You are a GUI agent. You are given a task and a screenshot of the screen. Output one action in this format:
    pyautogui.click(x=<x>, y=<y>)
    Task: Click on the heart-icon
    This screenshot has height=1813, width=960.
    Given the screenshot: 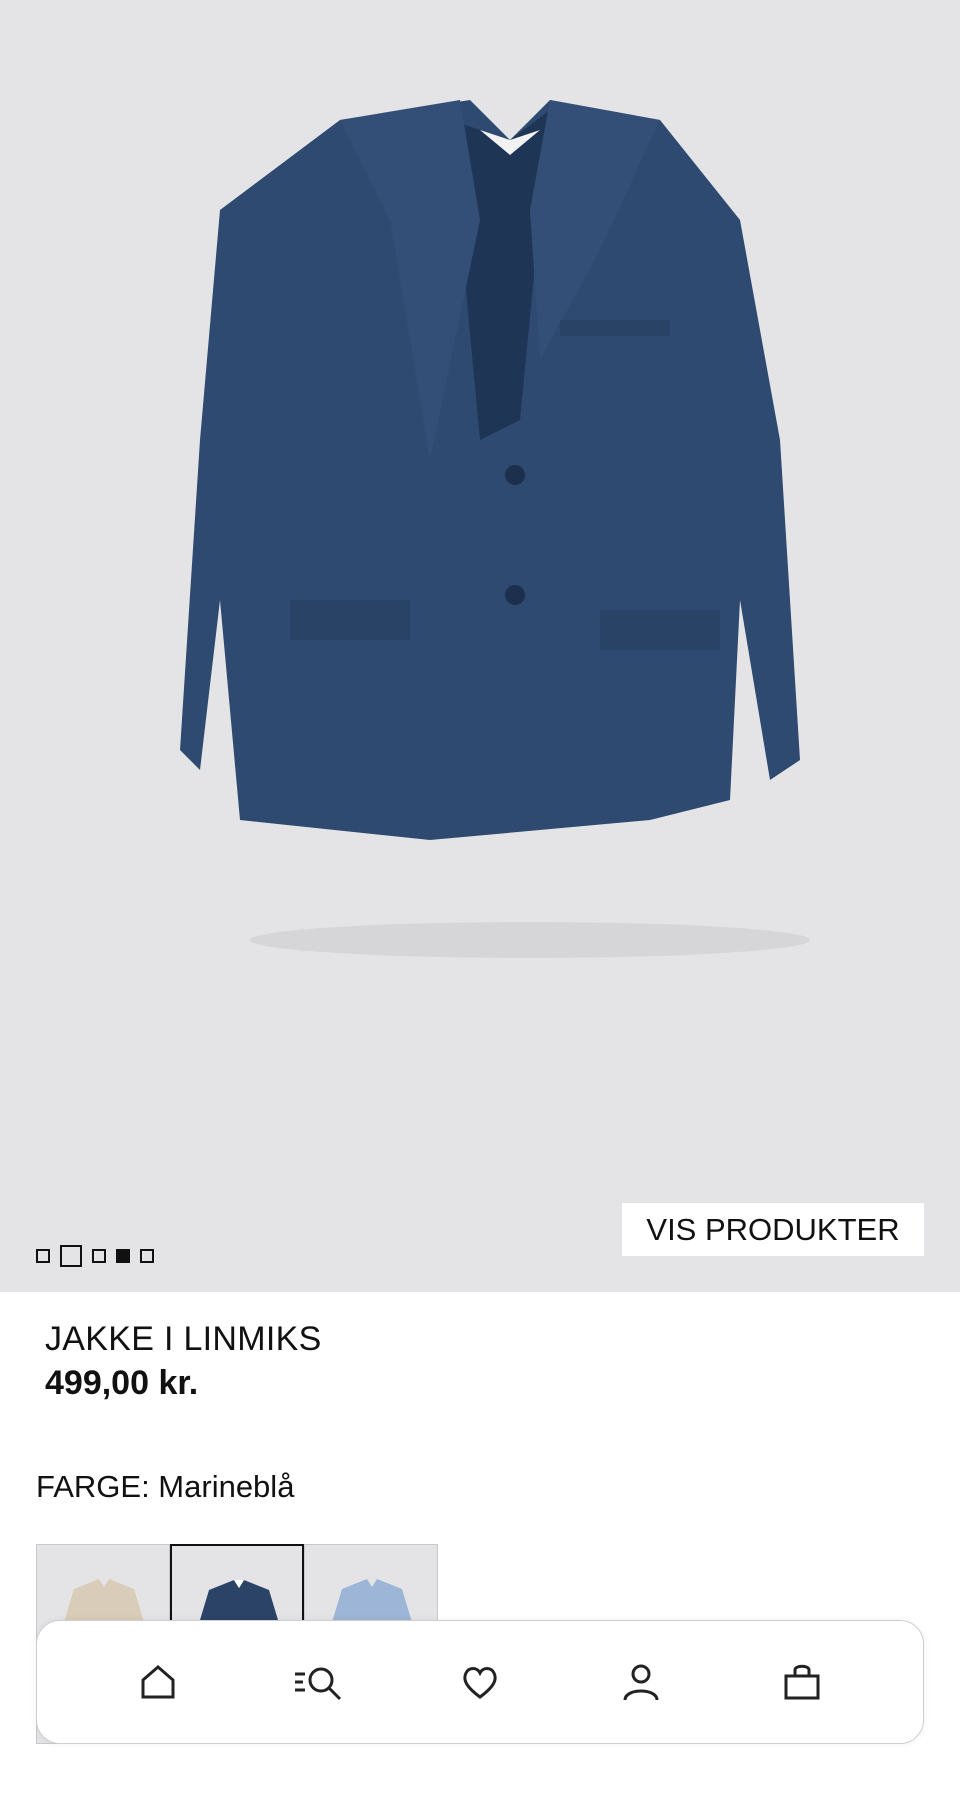 What is the action you would take?
    pyautogui.click(x=480, y=1683)
    